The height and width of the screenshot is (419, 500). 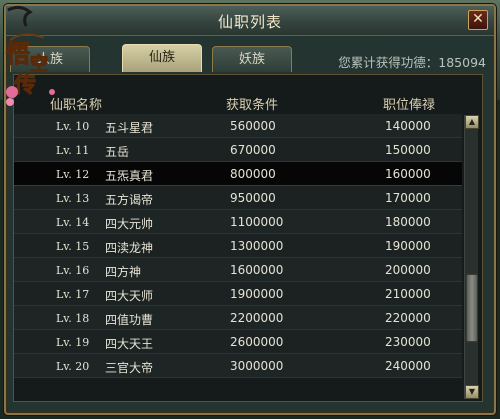 What do you see at coordinates (73, 270) in the screenshot?
I see `row-level: Lv. 16` at bounding box center [73, 270].